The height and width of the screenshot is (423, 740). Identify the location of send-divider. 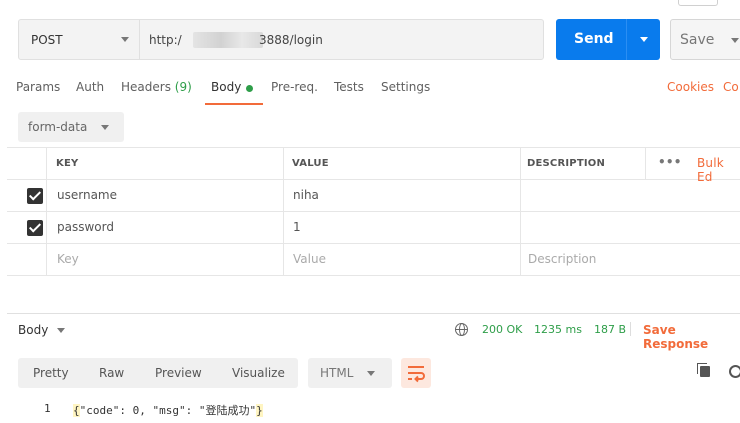
(626, 39).